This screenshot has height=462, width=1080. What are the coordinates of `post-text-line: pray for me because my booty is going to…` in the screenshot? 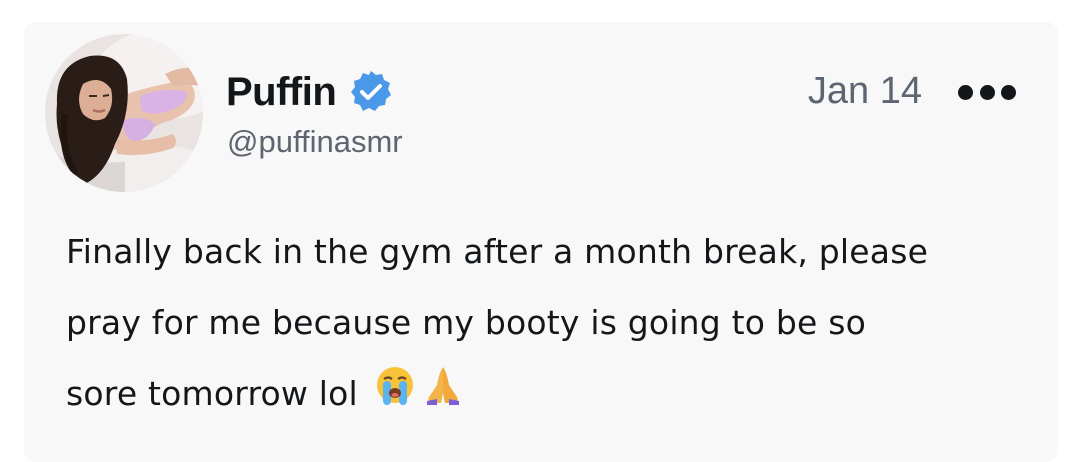 It's located at (466, 322).